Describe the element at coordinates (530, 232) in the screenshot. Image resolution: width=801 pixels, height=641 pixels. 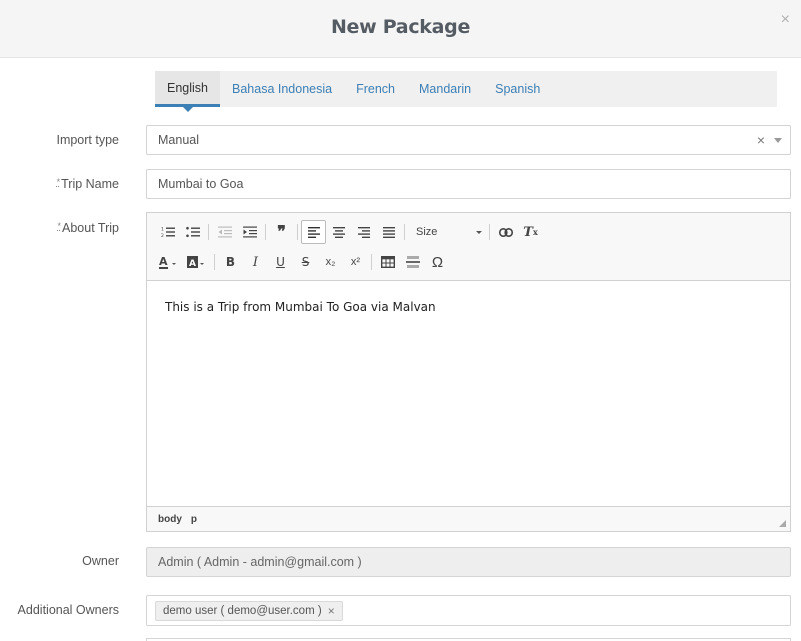
I see `remove-format-icon: Tx` at that location.